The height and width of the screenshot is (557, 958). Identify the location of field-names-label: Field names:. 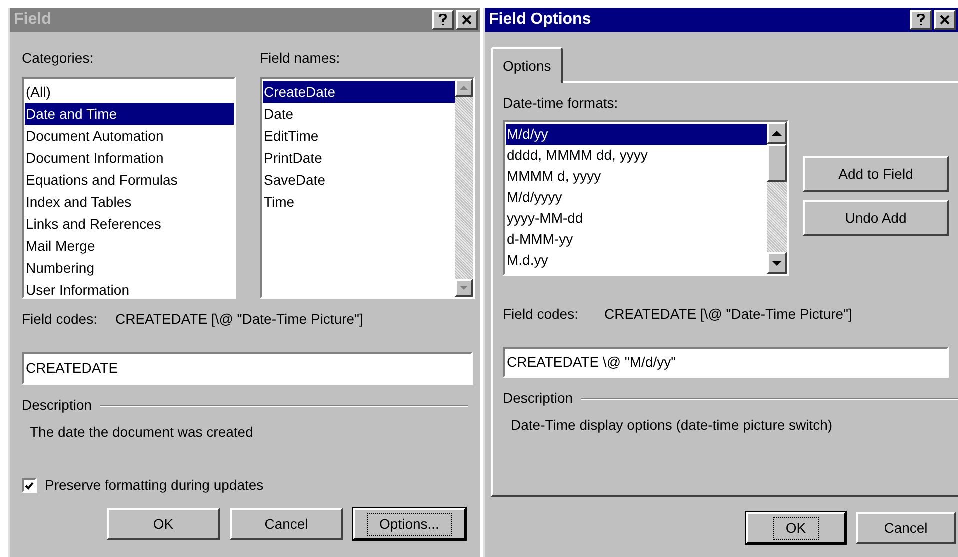
(301, 58).